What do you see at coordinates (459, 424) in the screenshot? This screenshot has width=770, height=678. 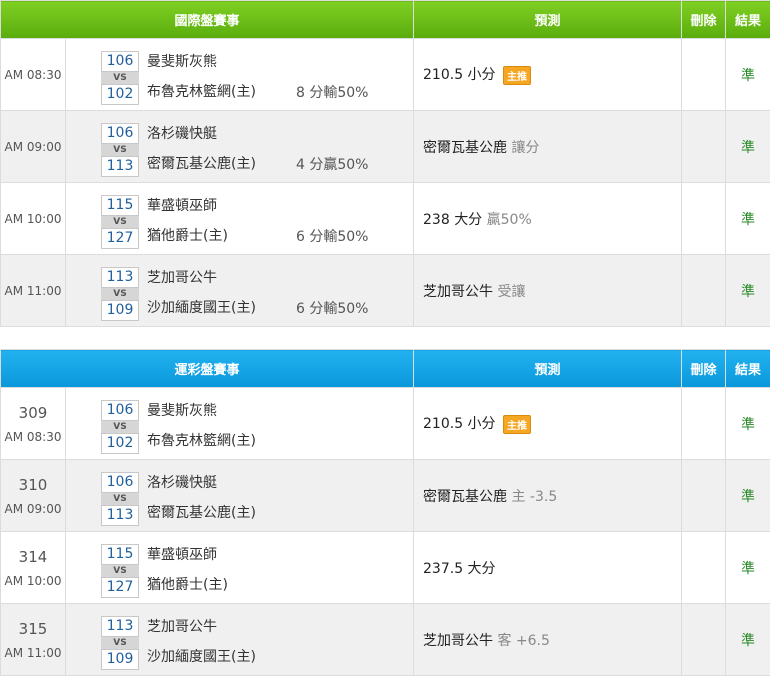 I see `prediction-text: 210.5 小分` at bounding box center [459, 424].